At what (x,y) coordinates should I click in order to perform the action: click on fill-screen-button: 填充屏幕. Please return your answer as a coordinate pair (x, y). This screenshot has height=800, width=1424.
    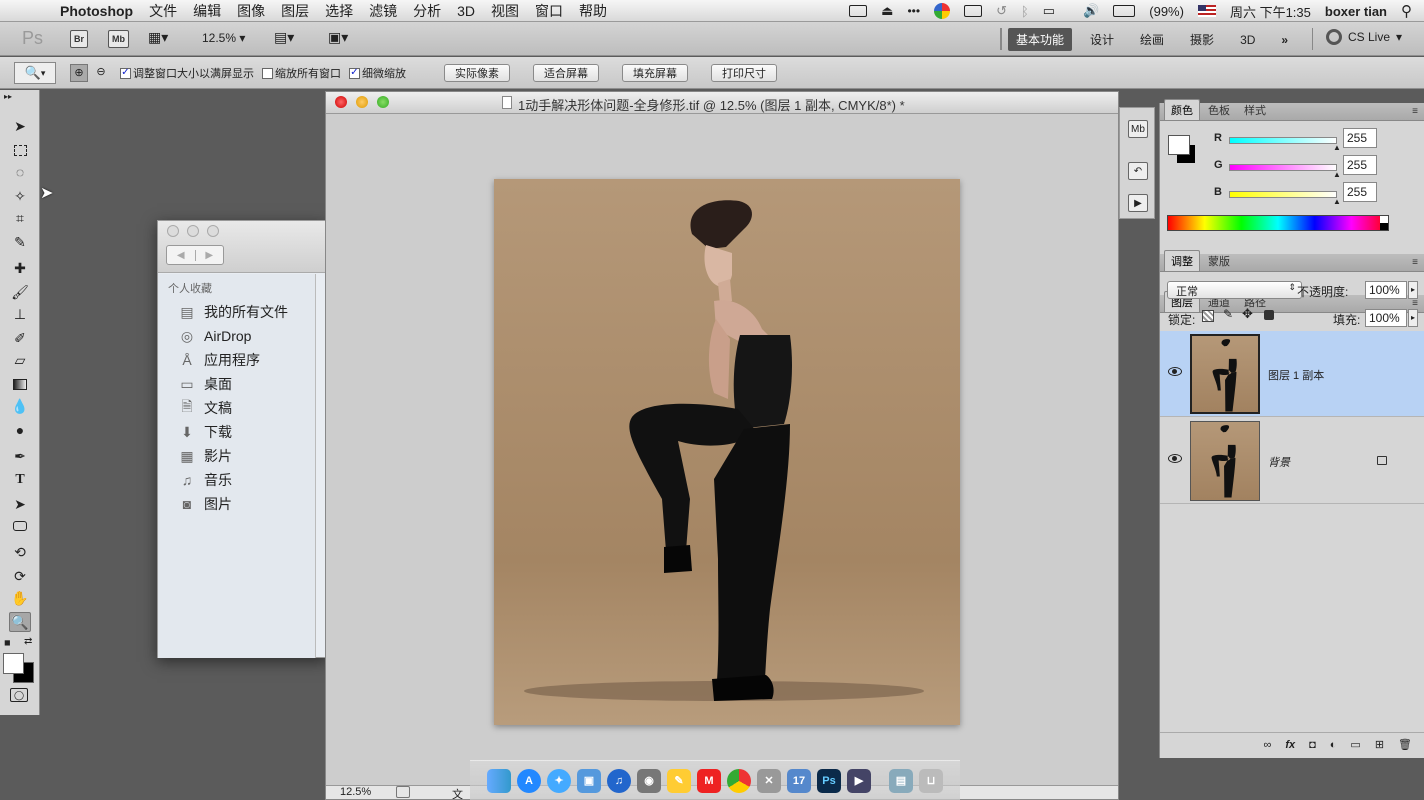
    Looking at the image, I should click on (655, 73).